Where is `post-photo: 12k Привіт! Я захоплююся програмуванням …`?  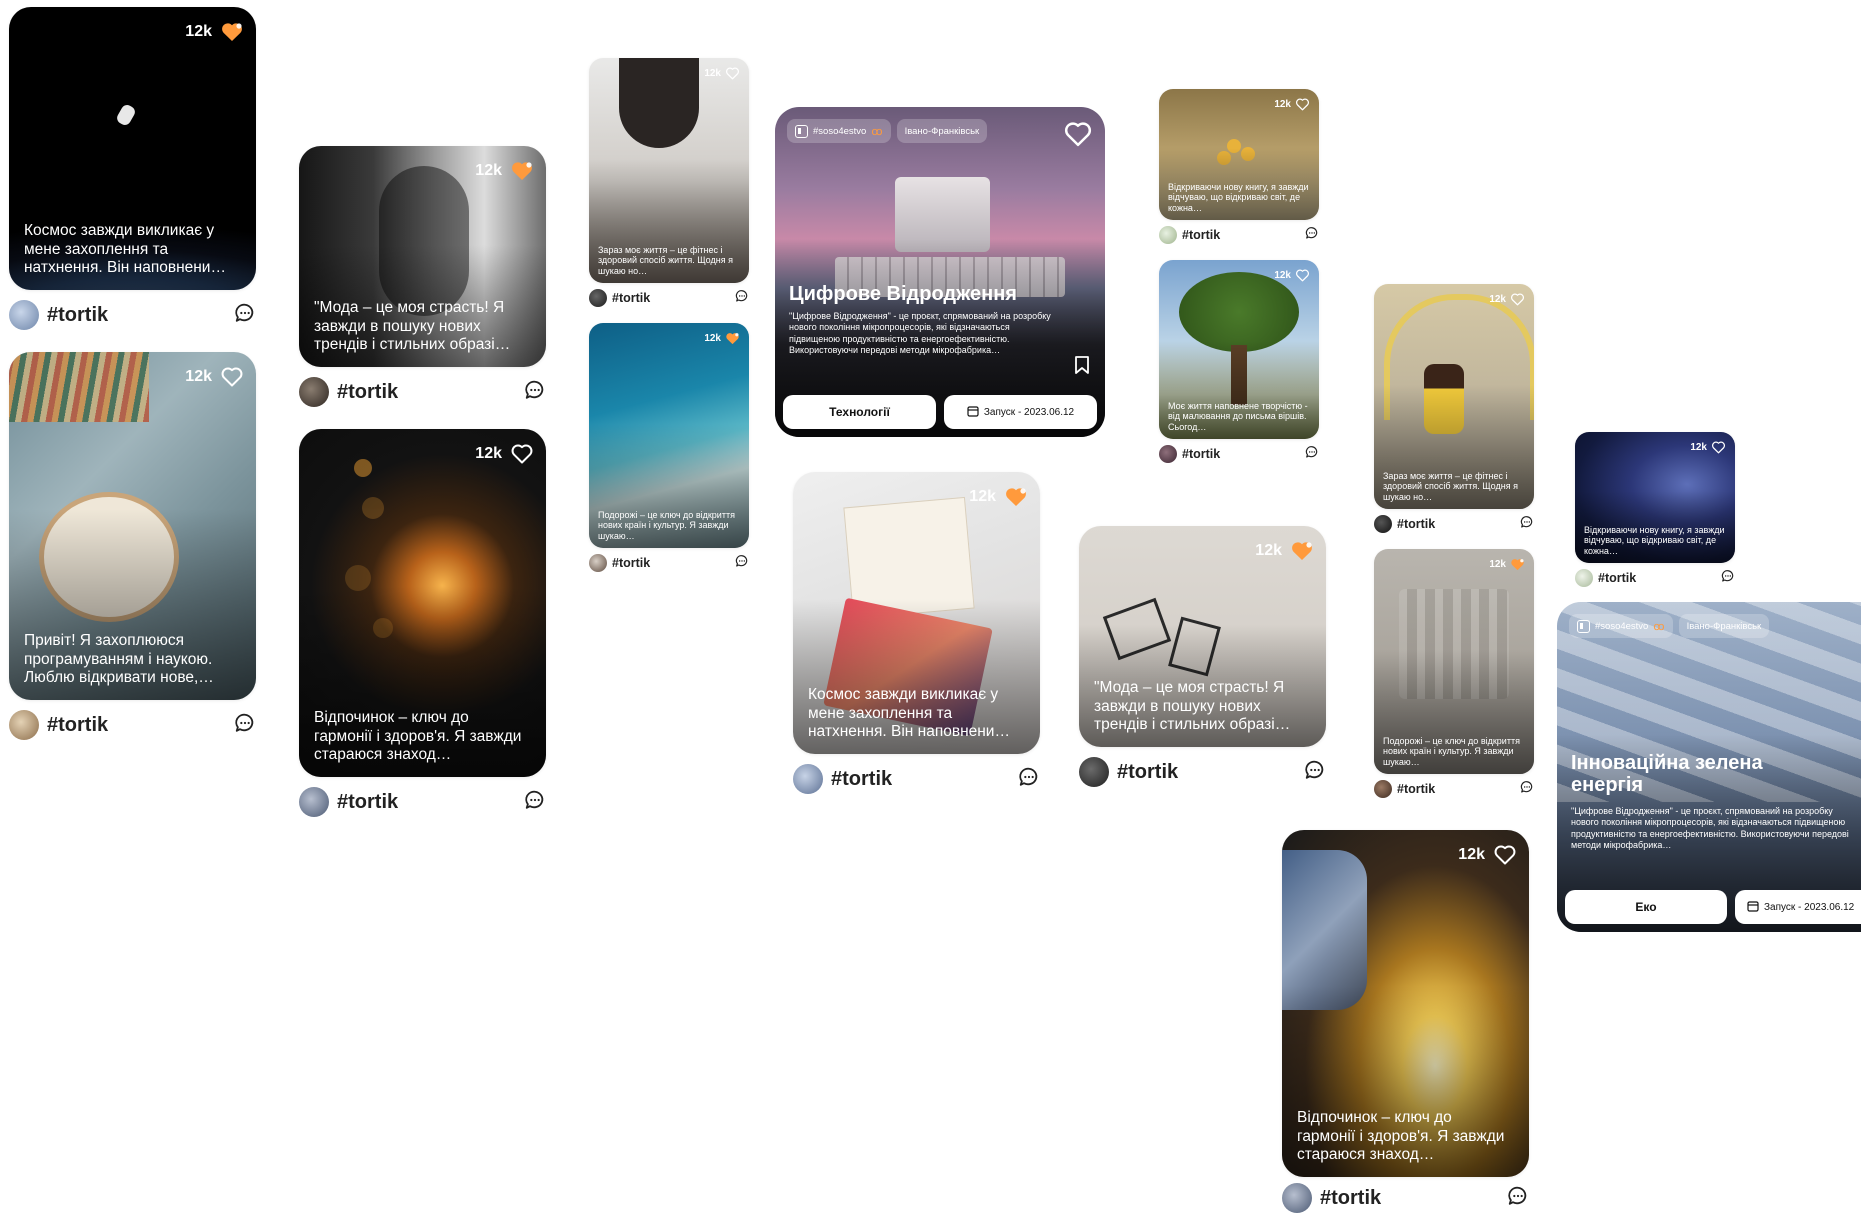
post-photo: 12k Привіт! Я захоплююся програмуванням … is located at coordinates (132, 526).